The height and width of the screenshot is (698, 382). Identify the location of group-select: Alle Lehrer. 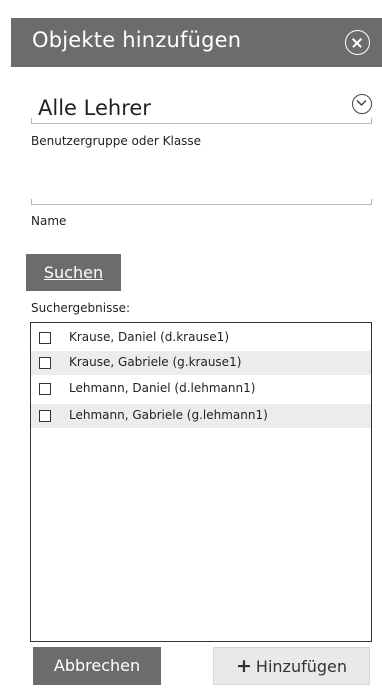
(201, 108).